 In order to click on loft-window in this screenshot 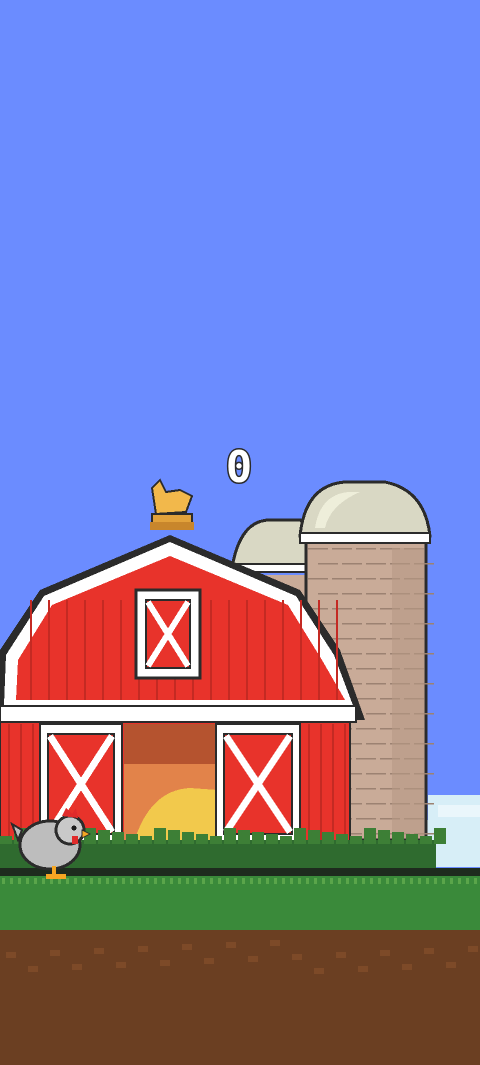, I will do `click(168, 634)`.